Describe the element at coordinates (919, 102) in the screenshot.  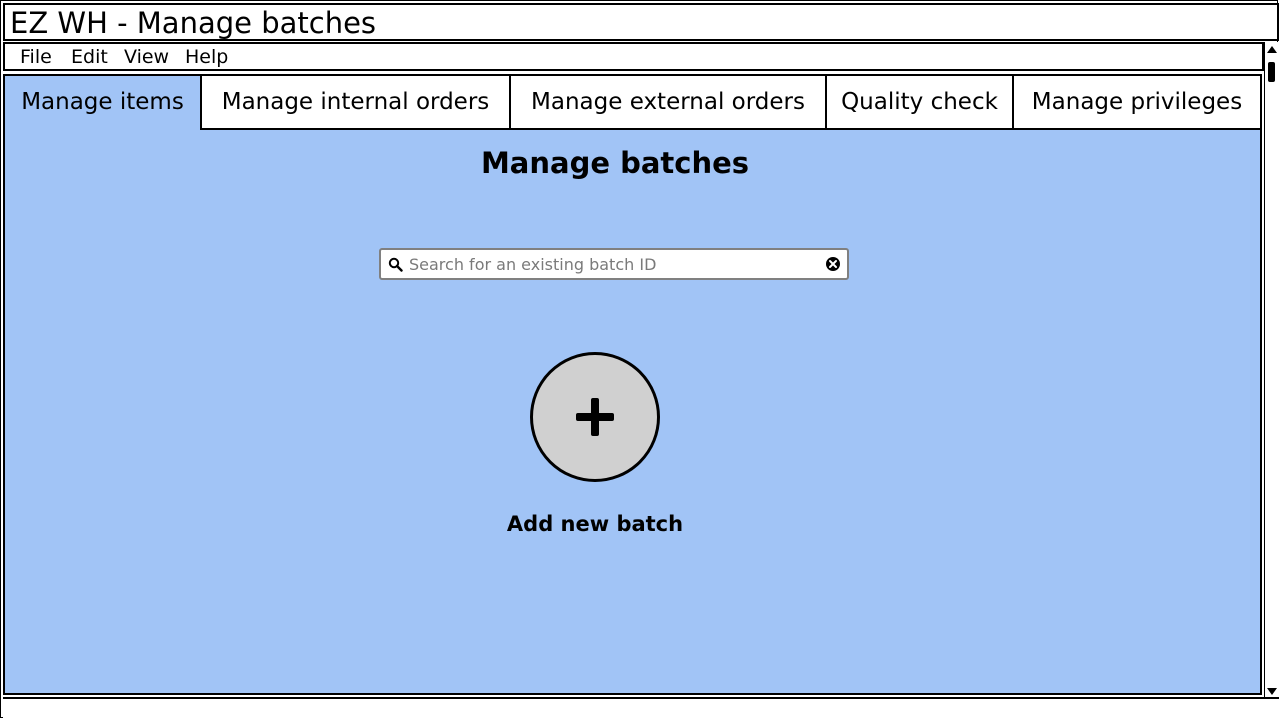
I see `tab-quality-check: Quality check` at that location.